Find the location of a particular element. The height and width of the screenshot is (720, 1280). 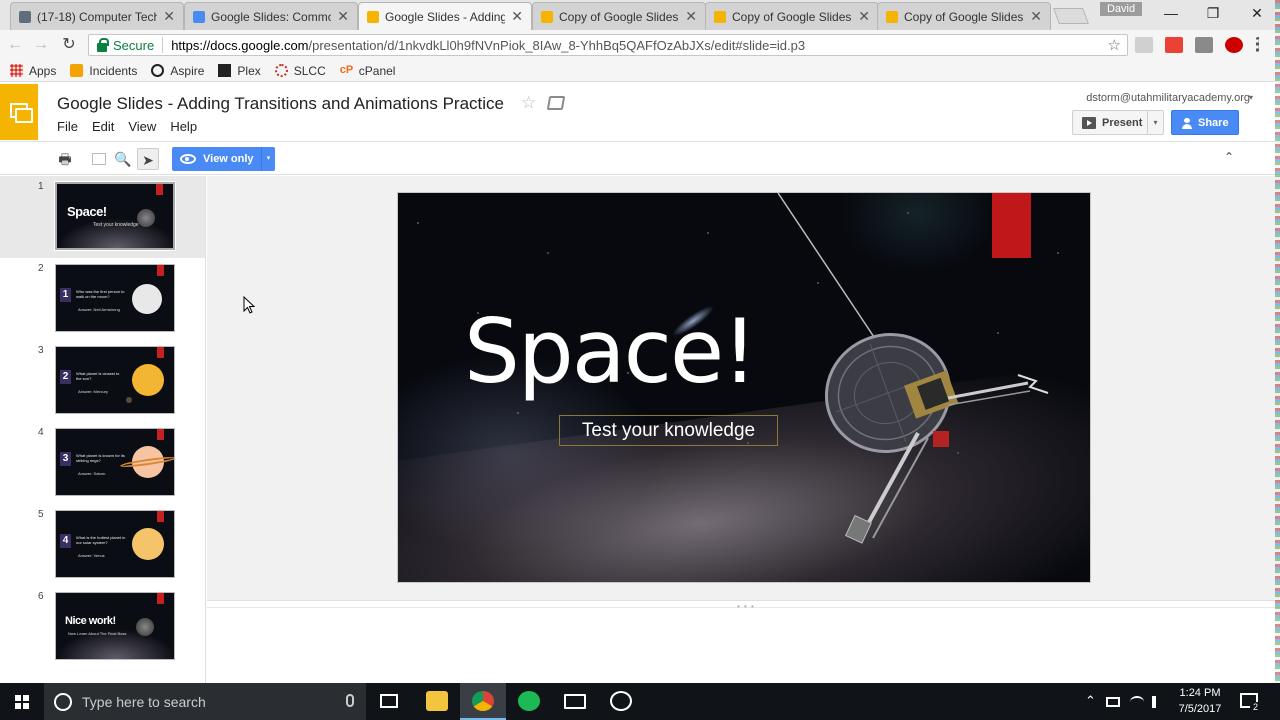

notification-count: 2 is located at coordinates (1255, 707).